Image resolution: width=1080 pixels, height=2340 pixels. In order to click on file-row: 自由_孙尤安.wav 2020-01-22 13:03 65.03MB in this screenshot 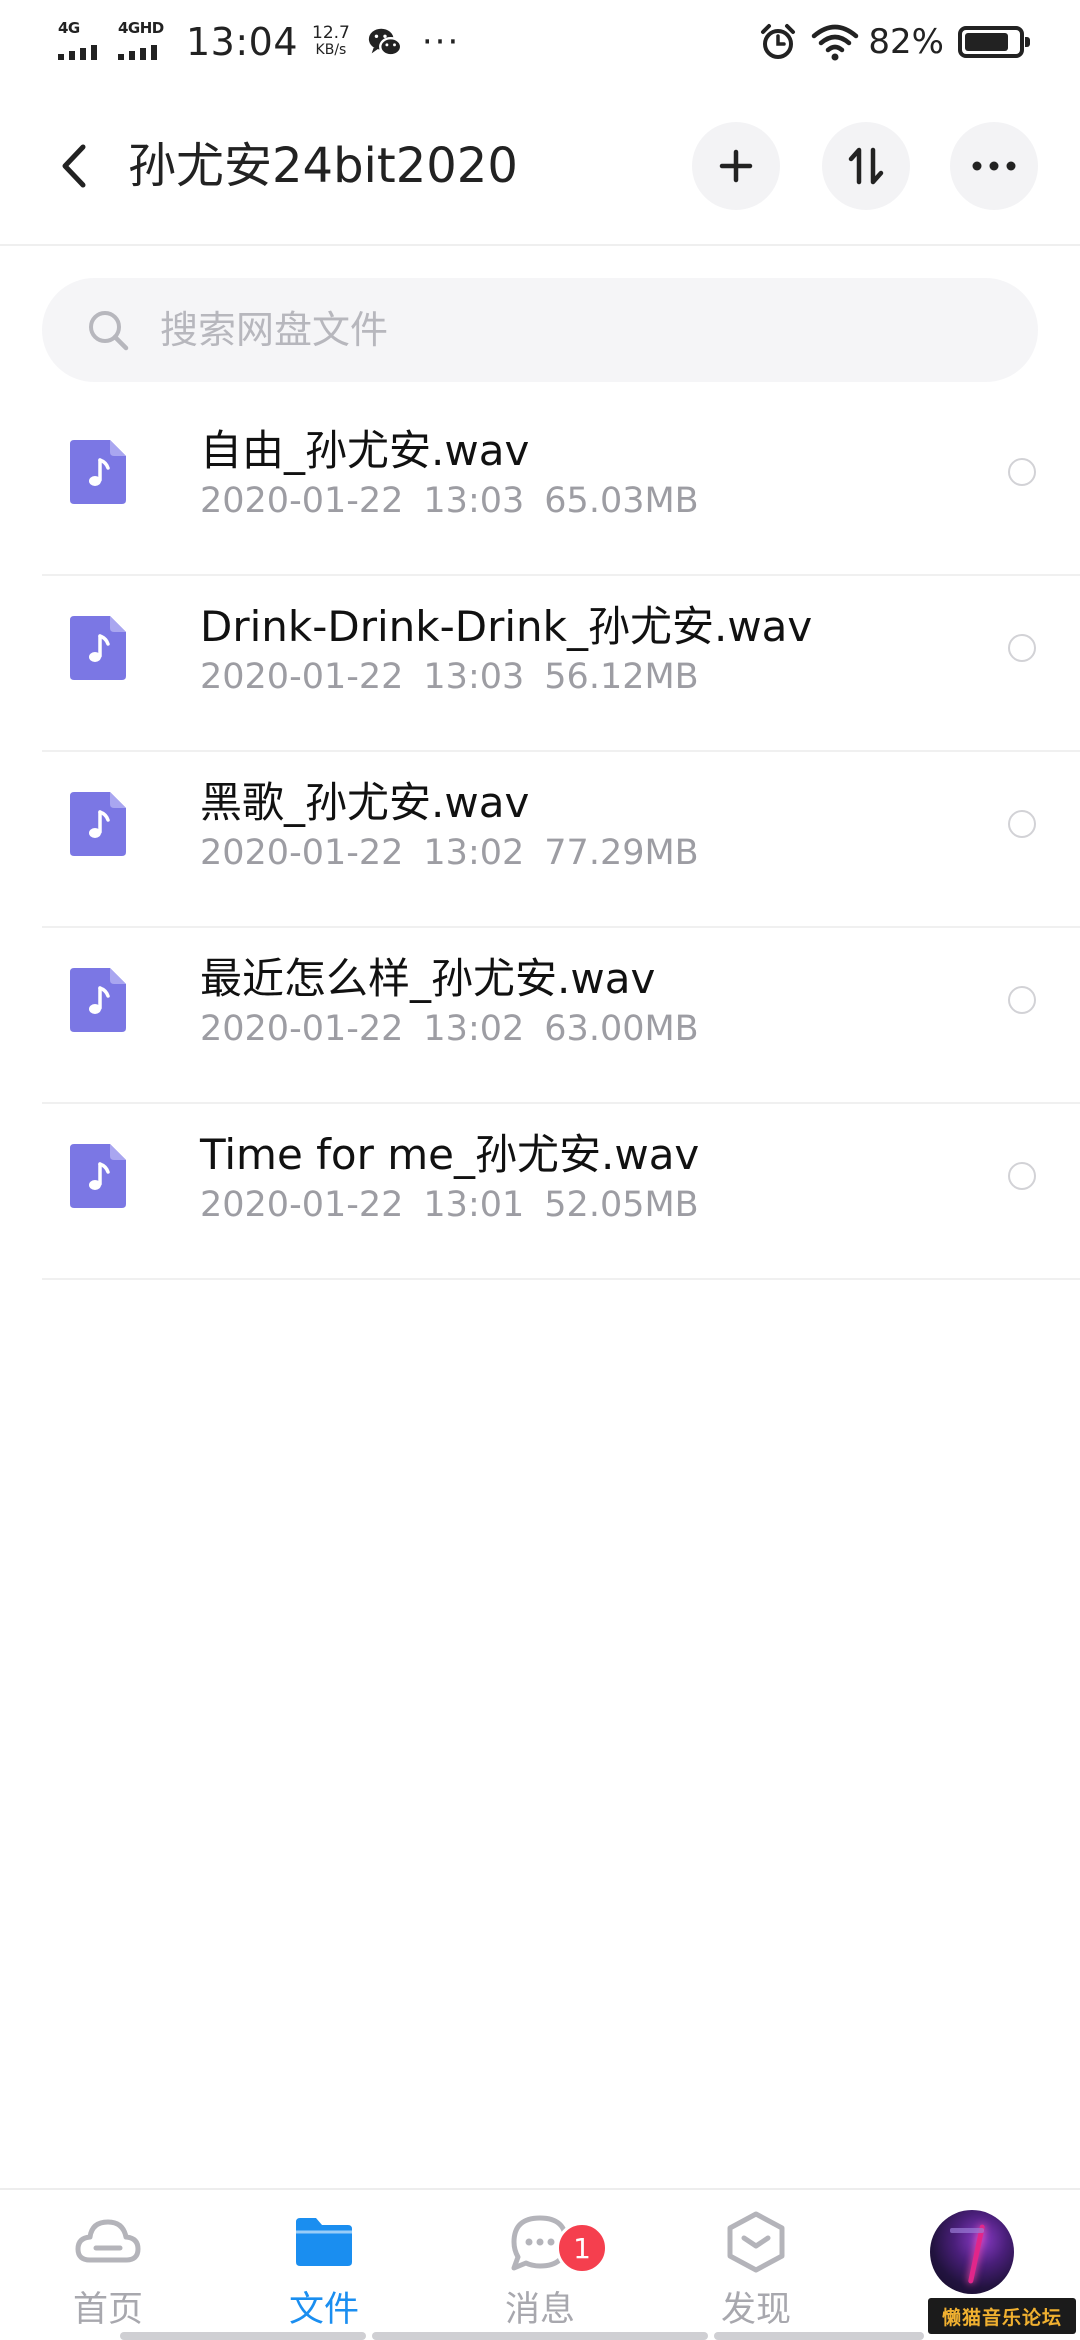, I will do `click(561, 488)`.